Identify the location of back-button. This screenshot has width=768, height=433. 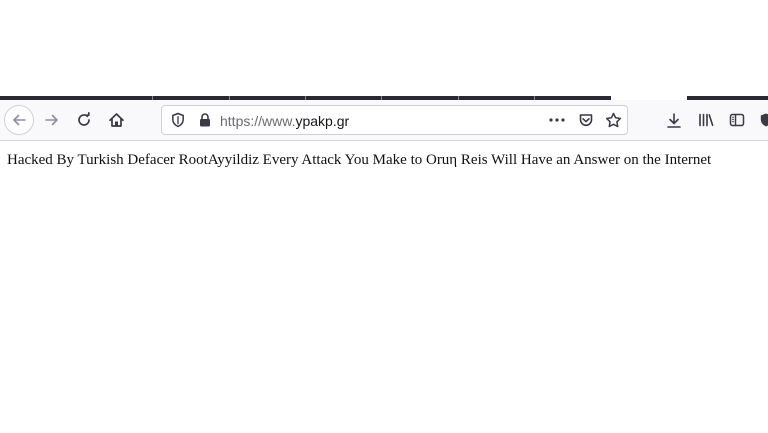
(19, 120).